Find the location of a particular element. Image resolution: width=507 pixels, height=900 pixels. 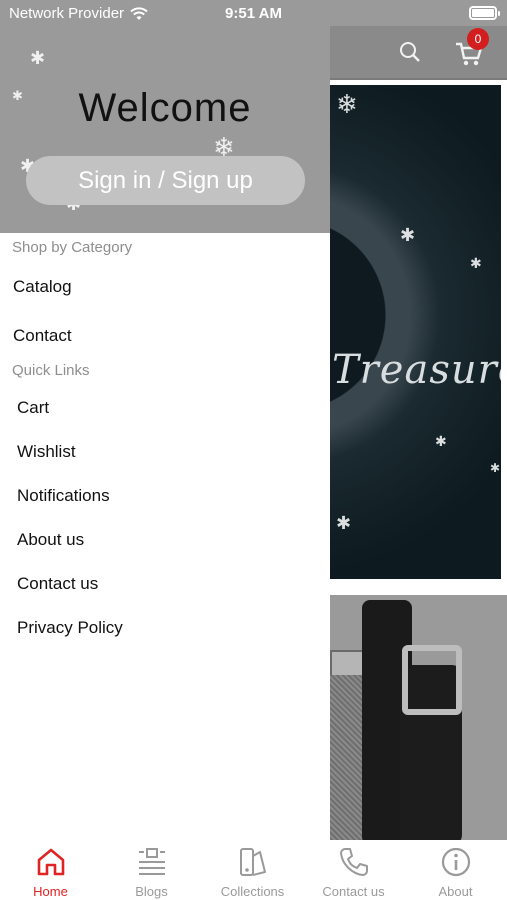

tab-blogs: Blogs is located at coordinates (151, 872).